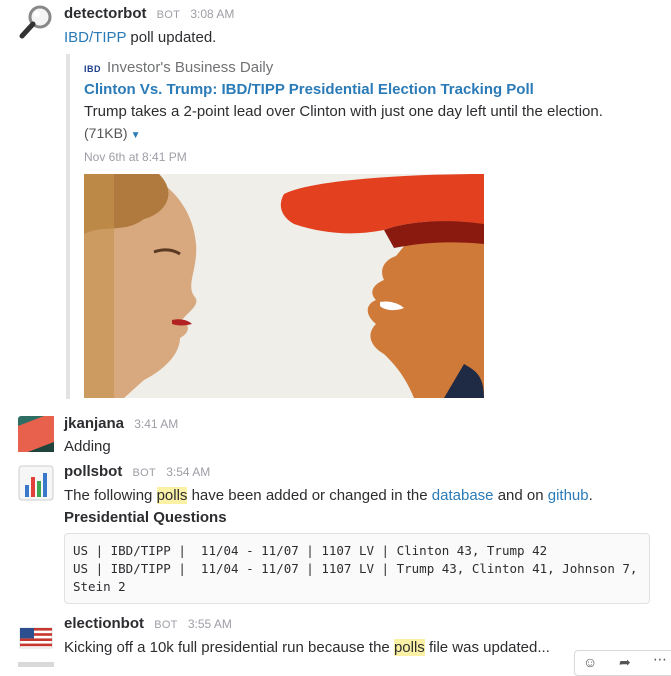  I want to click on message-text: poll updated., so click(171, 37).